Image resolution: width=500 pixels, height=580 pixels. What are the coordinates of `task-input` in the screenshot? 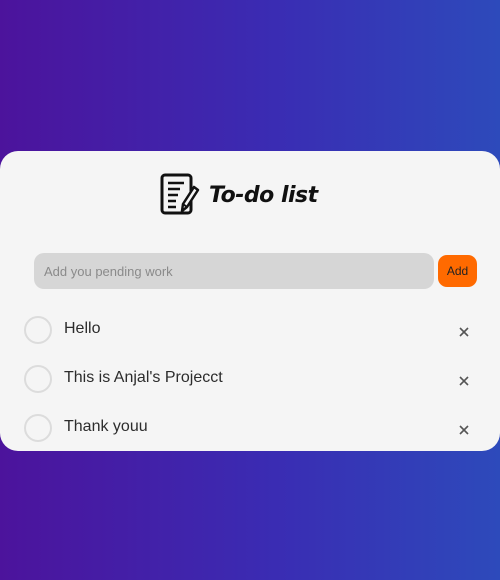 It's located at (234, 271).